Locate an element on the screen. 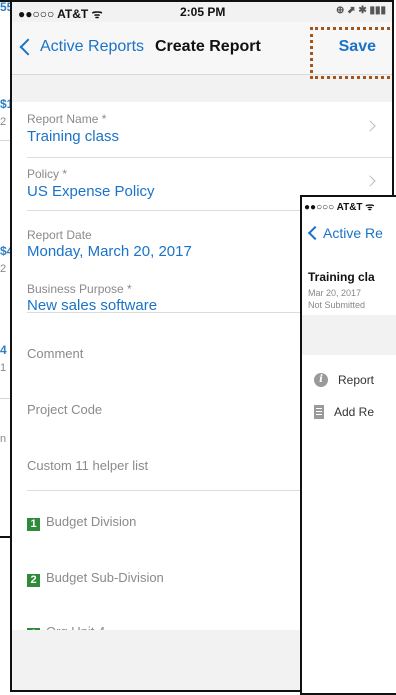  navigation-bar: Active Reports Create Report Save is located at coordinates (202, 50).